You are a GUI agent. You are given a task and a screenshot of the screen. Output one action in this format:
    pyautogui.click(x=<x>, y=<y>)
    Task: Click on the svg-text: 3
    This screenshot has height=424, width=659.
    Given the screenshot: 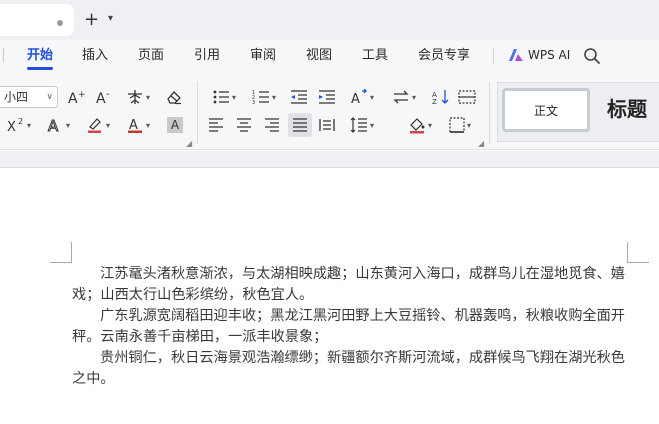 What is the action you would take?
    pyautogui.click(x=253, y=102)
    